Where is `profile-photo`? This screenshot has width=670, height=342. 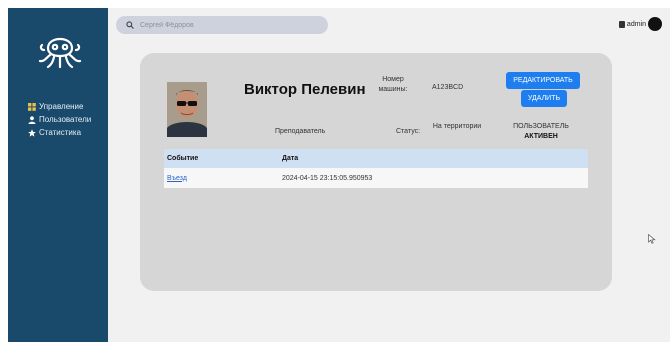 profile-photo is located at coordinates (187, 109).